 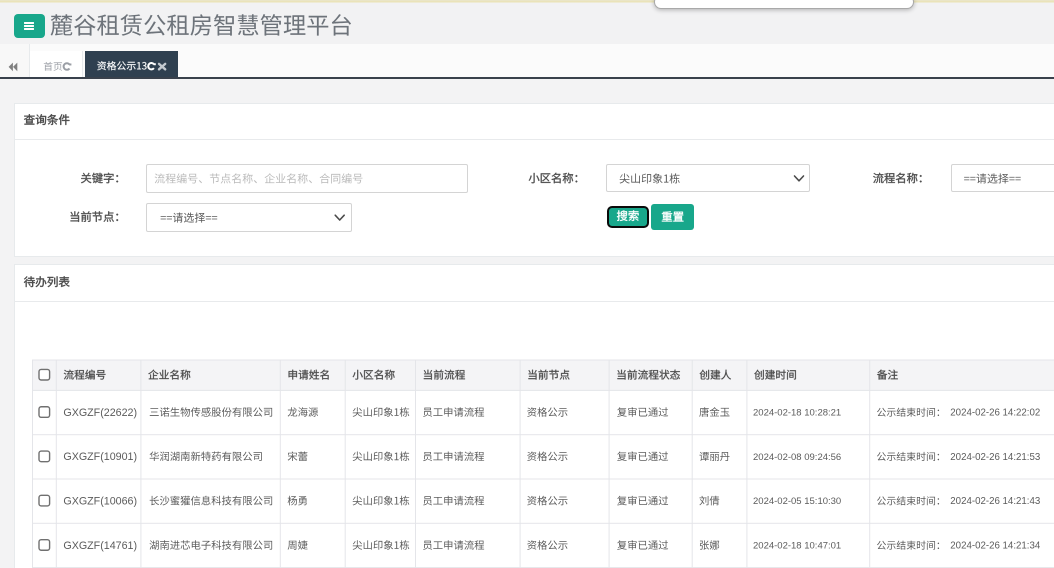 I want to click on svg-text: 2024-02-26 14:21:53, so click(x=995, y=457).